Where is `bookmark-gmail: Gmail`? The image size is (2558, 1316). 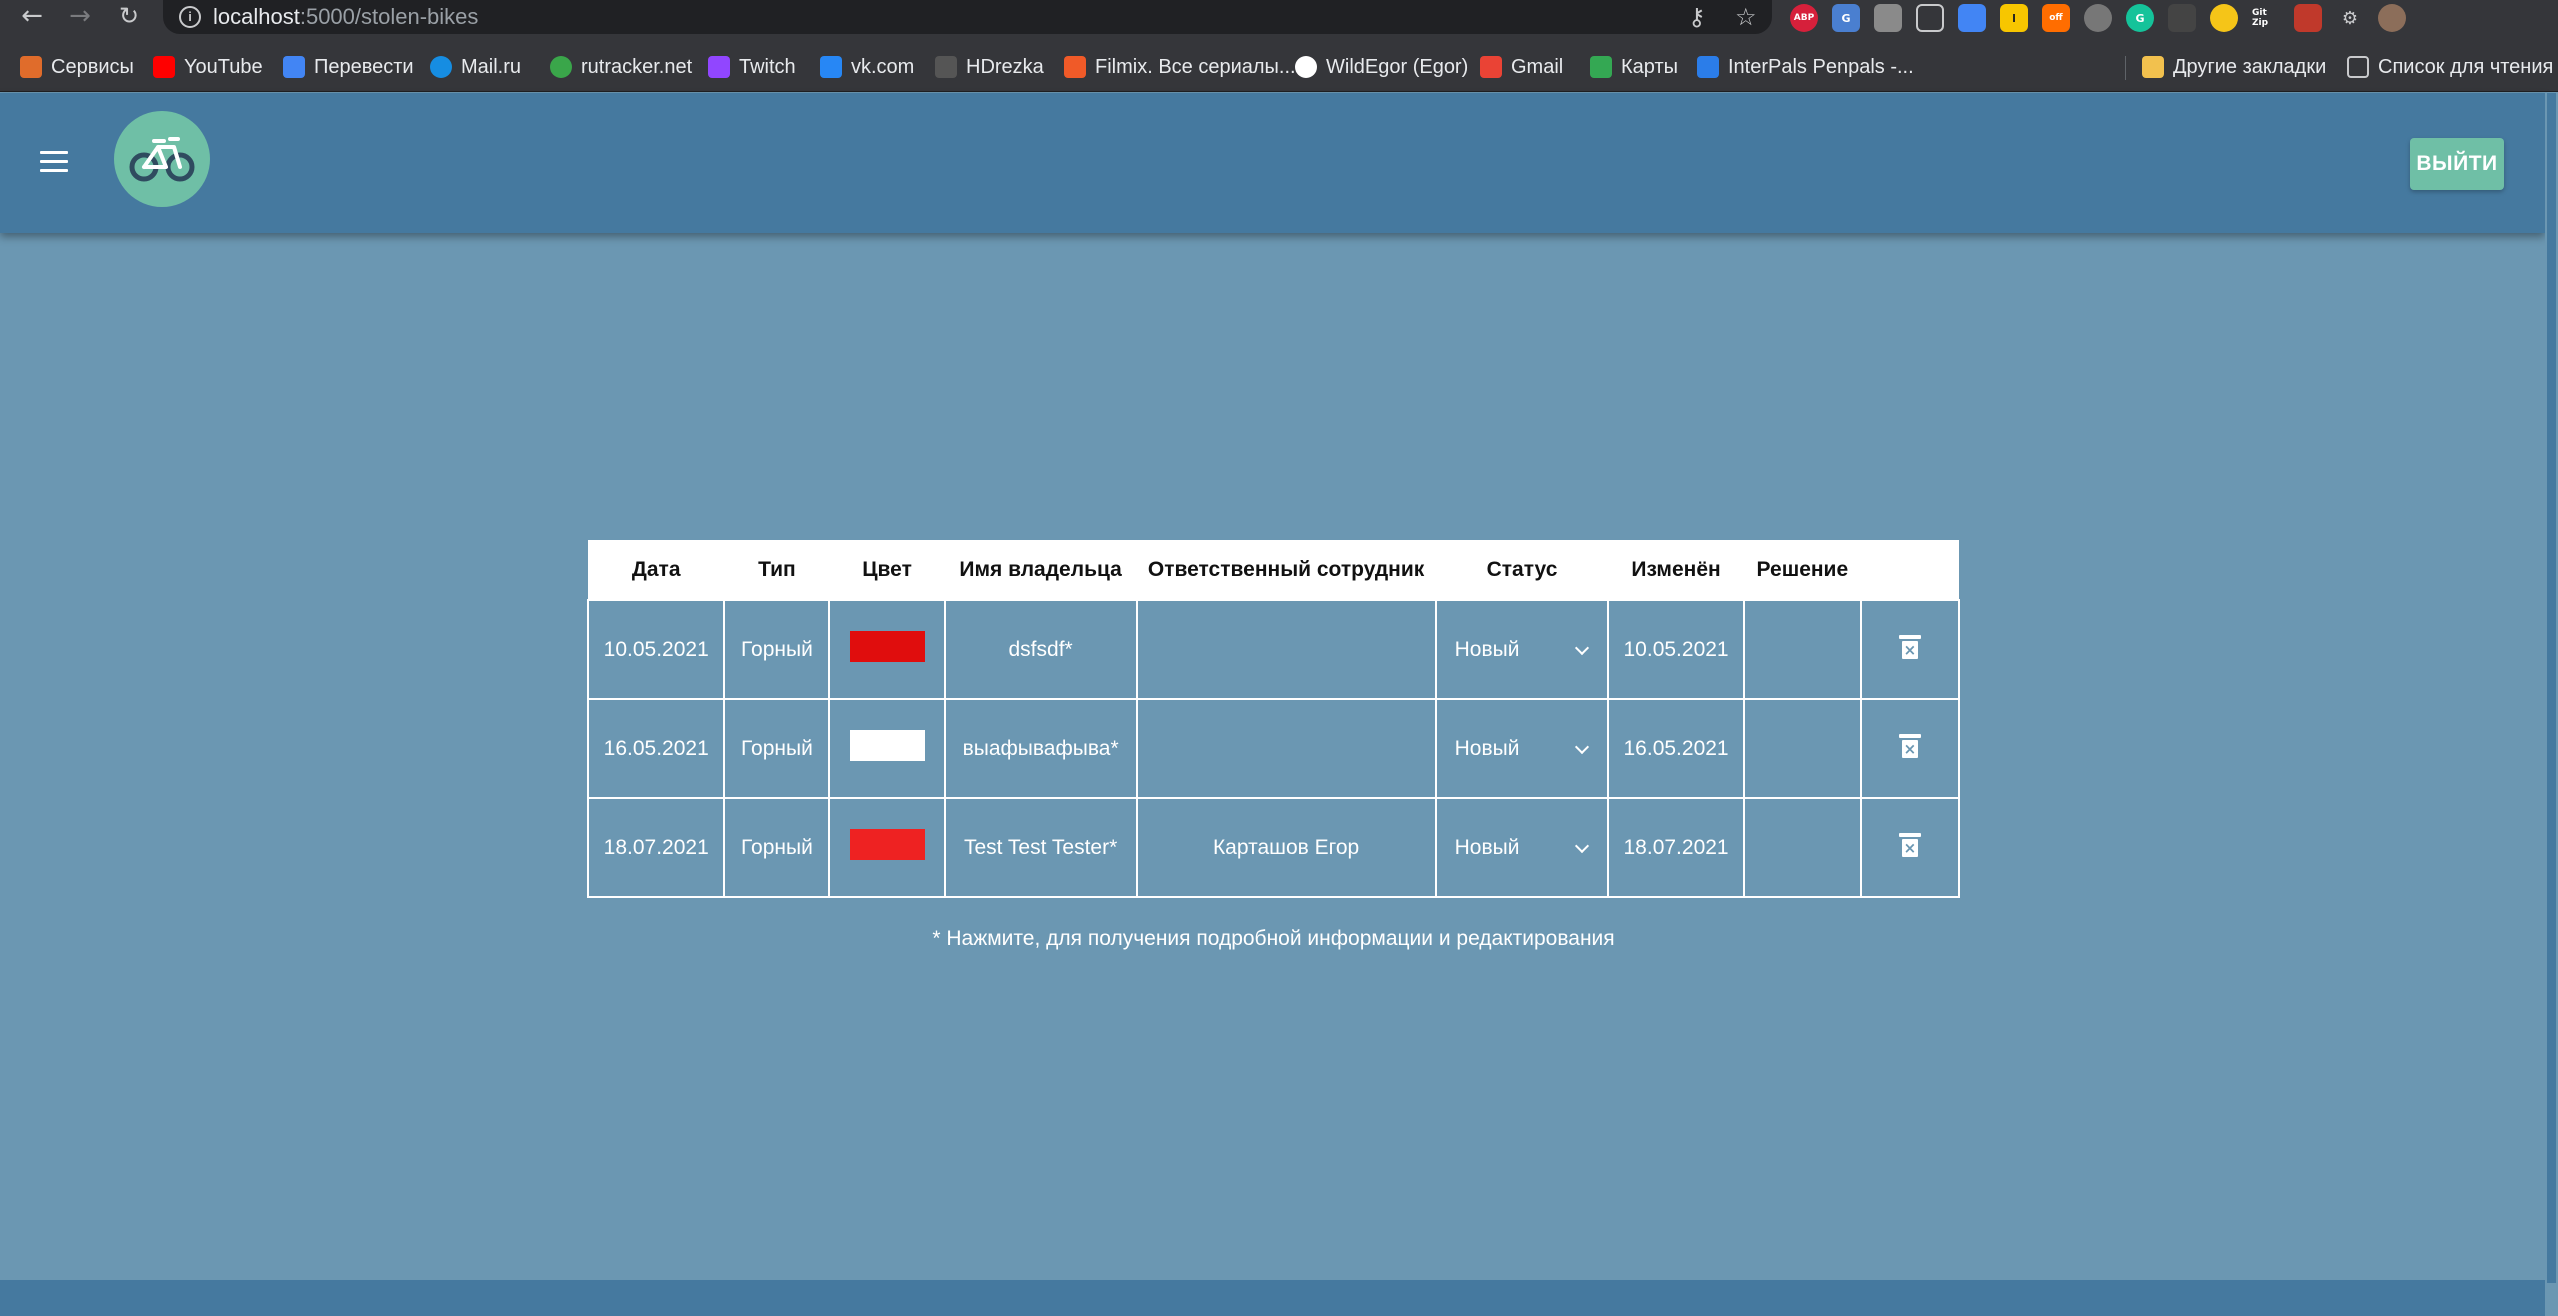 bookmark-gmail: Gmail is located at coordinates (1521, 67).